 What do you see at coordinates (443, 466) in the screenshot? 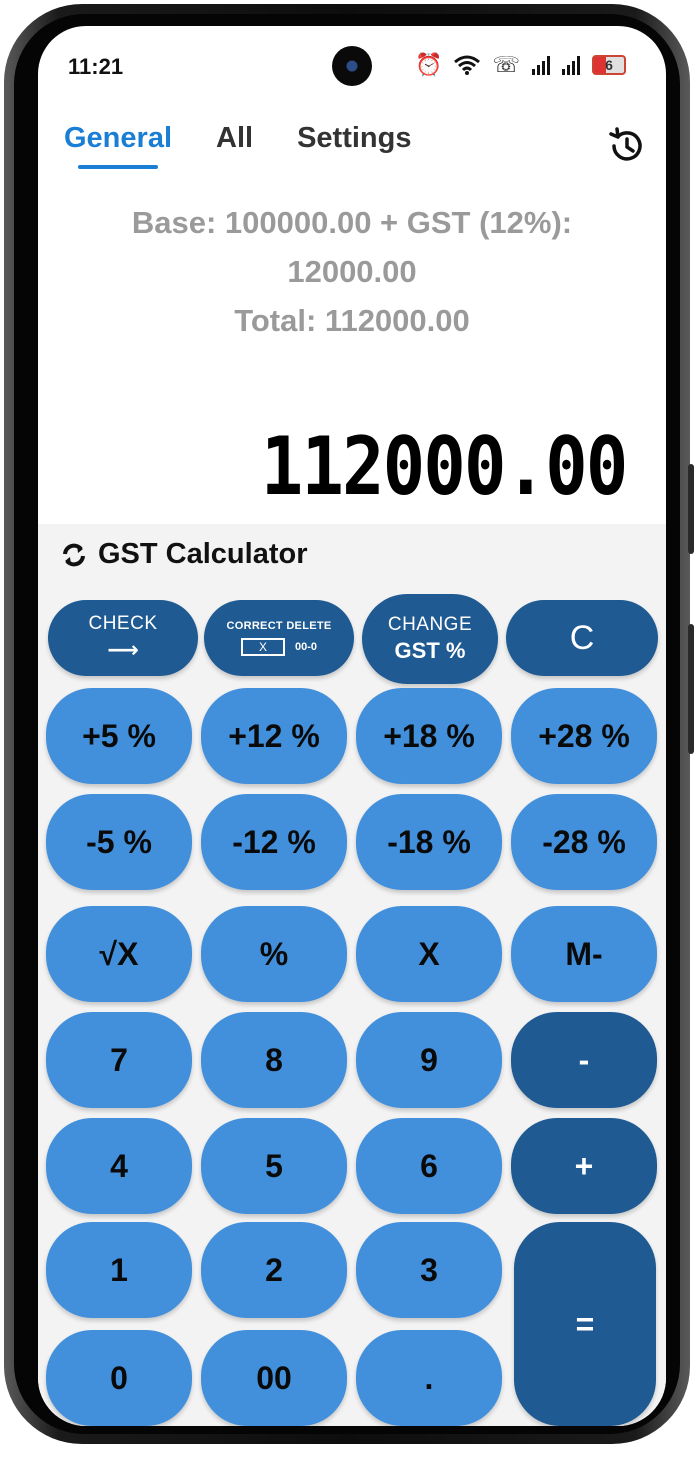
I see `result-display: 112000.00` at bounding box center [443, 466].